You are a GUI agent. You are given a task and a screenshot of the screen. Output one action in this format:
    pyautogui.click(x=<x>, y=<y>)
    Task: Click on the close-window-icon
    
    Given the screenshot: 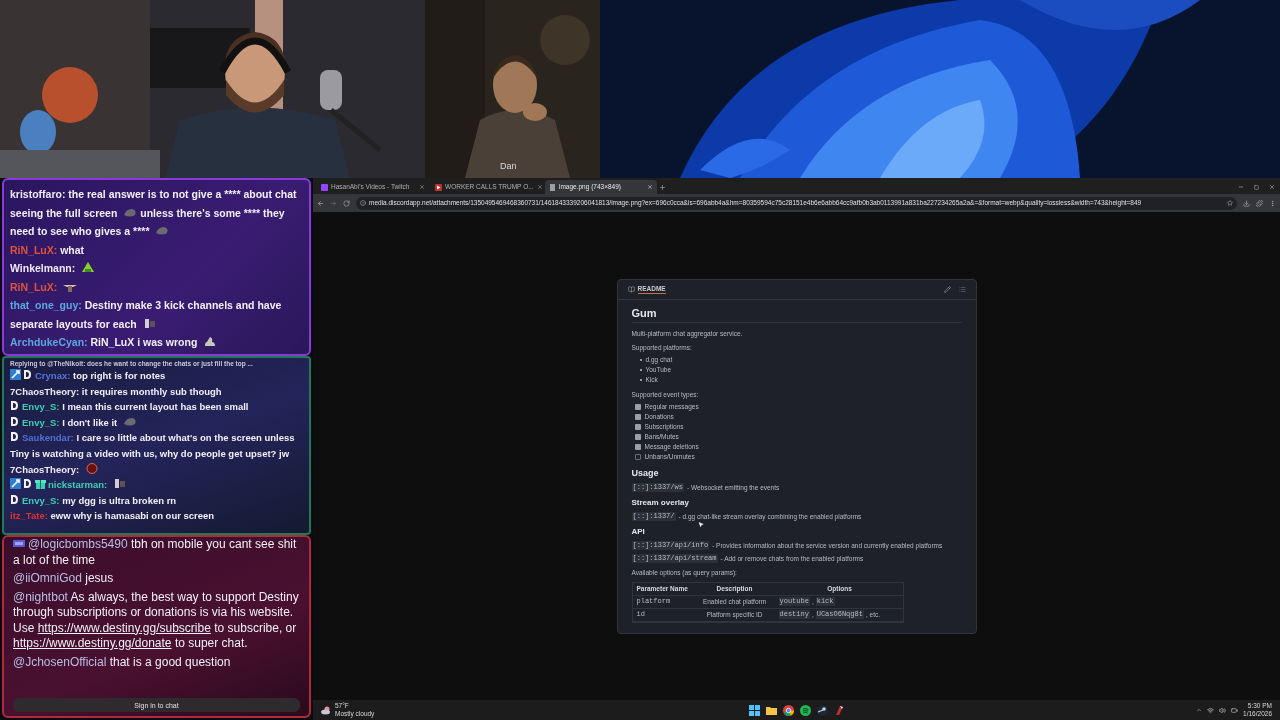 What is the action you would take?
    pyautogui.click(x=1272, y=187)
    